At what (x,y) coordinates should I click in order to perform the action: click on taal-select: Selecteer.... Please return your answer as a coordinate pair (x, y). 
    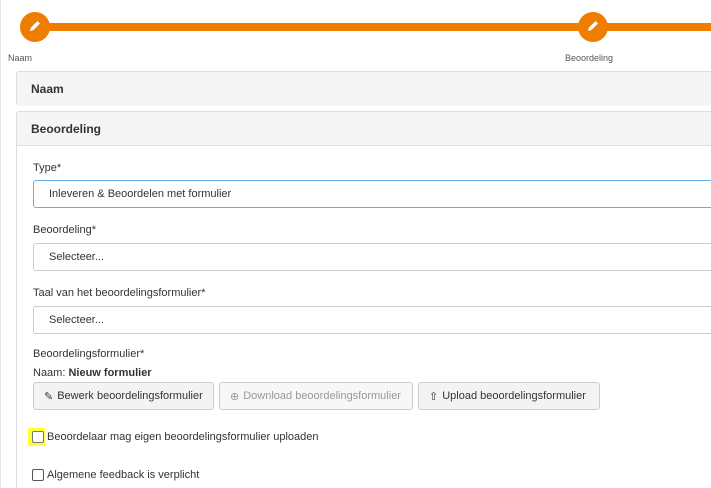
    Looking at the image, I should click on (372, 320).